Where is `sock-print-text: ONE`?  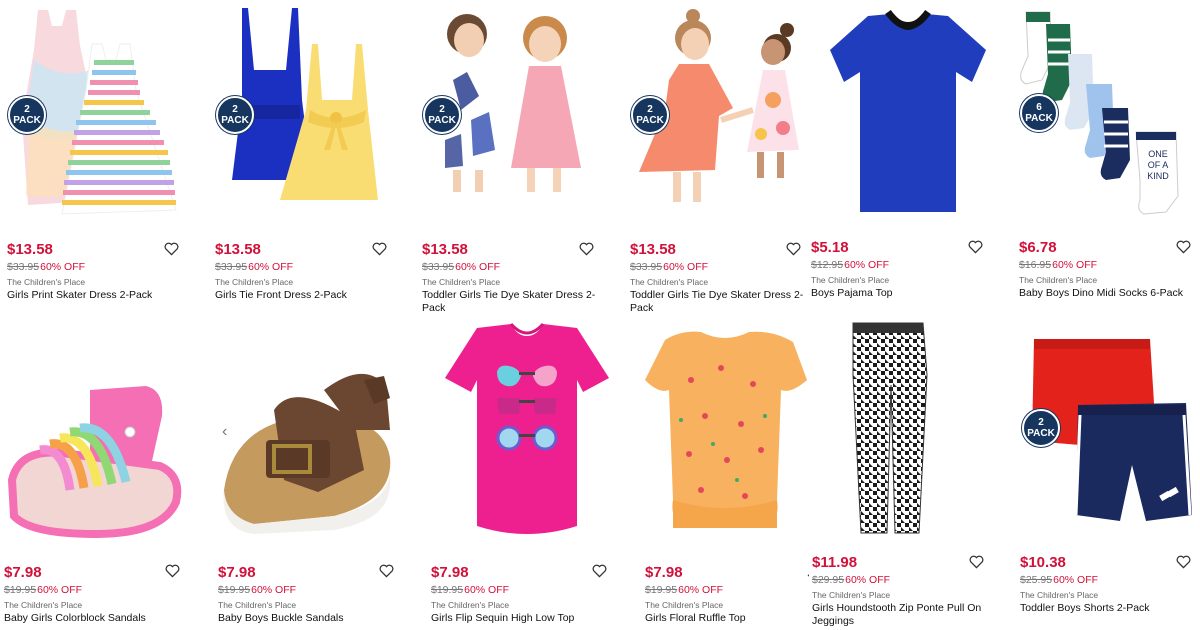 sock-print-text: ONE is located at coordinates (1158, 154).